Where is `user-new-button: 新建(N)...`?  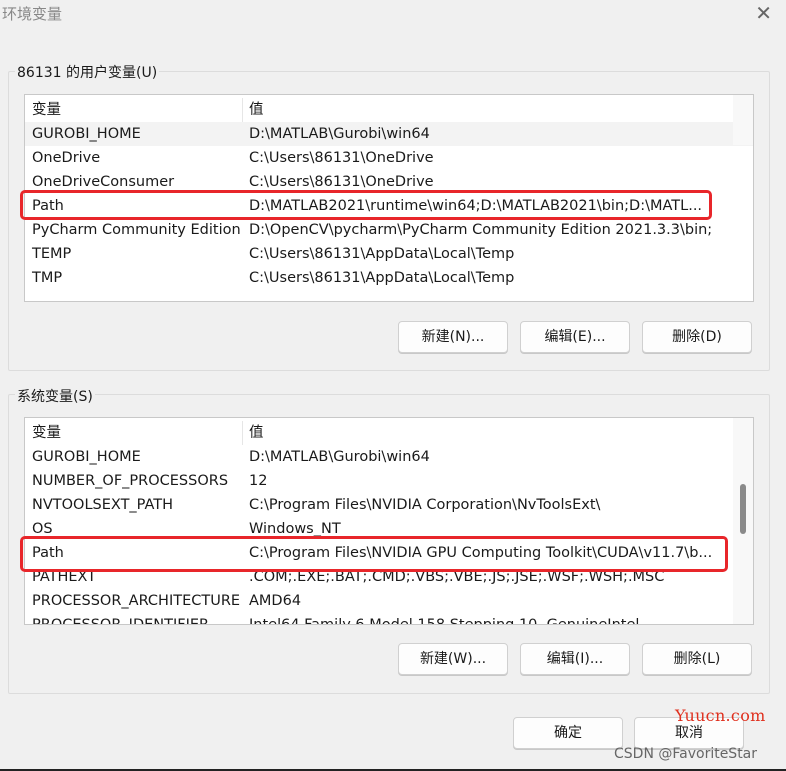
user-new-button: 新建(N)... is located at coordinates (453, 337).